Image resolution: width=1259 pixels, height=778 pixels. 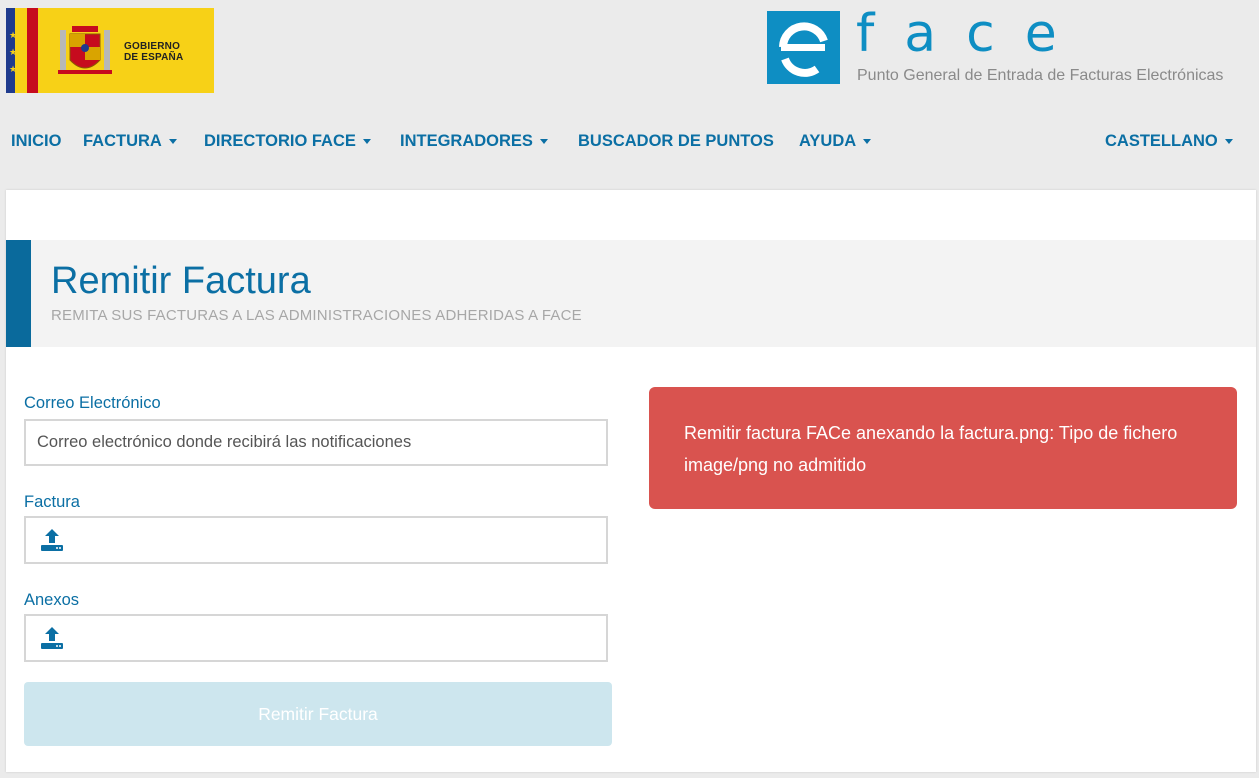 What do you see at coordinates (316, 540) in the screenshot?
I see `invoice-upload-field` at bounding box center [316, 540].